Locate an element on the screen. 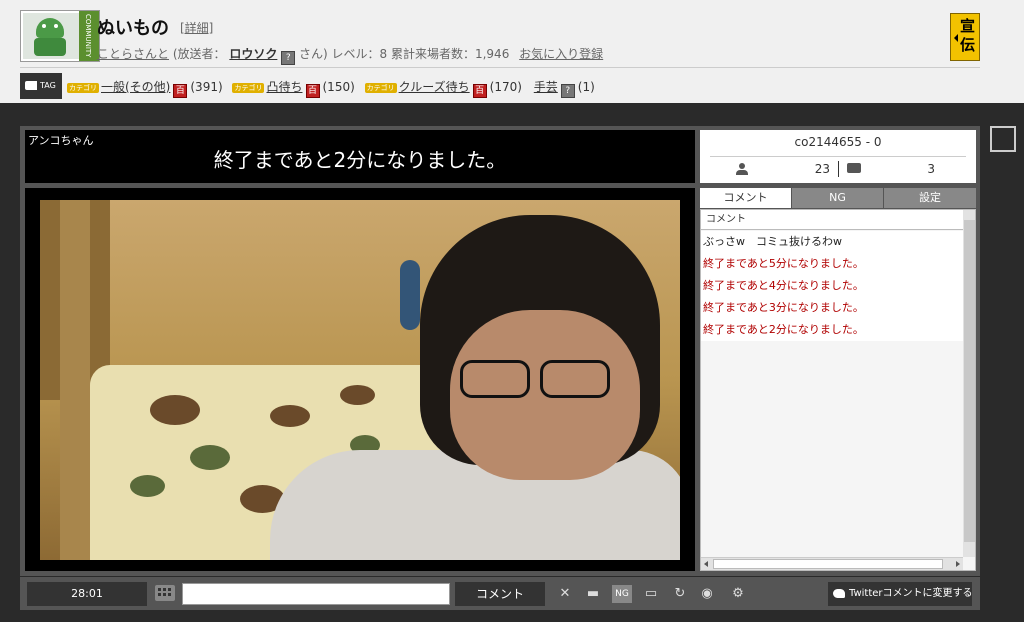  comment-icon is located at coordinates (854, 168).